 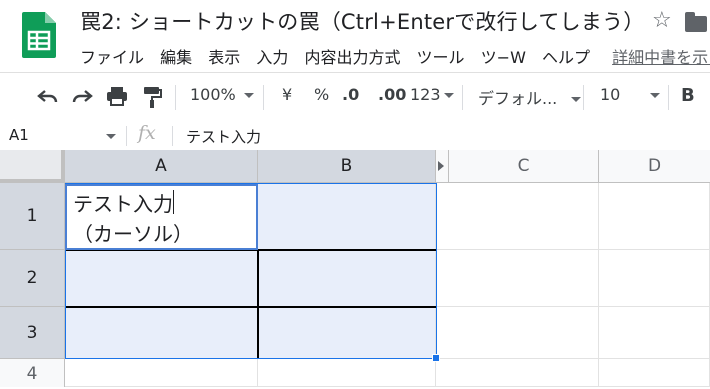 What do you see at coordinates (654, 278) in the screenshot?
I see `cell-d2` at bounding box center [654, 278].